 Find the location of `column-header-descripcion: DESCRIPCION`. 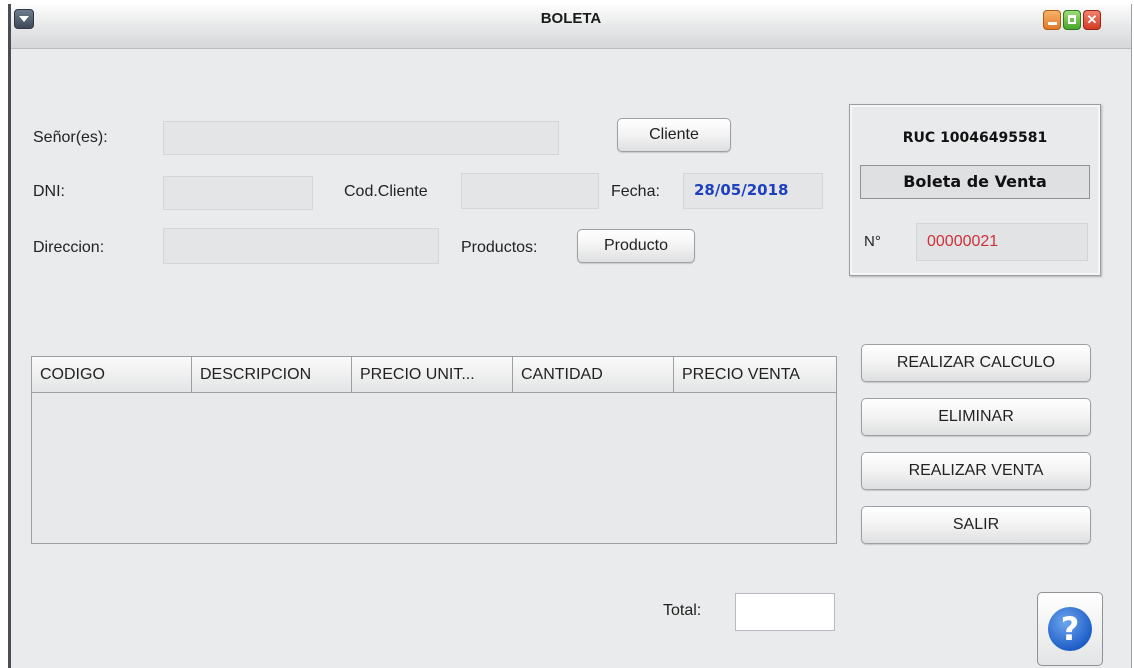

column-header-descripcion: DESCRIPCION is located at coordinates (272, 374).